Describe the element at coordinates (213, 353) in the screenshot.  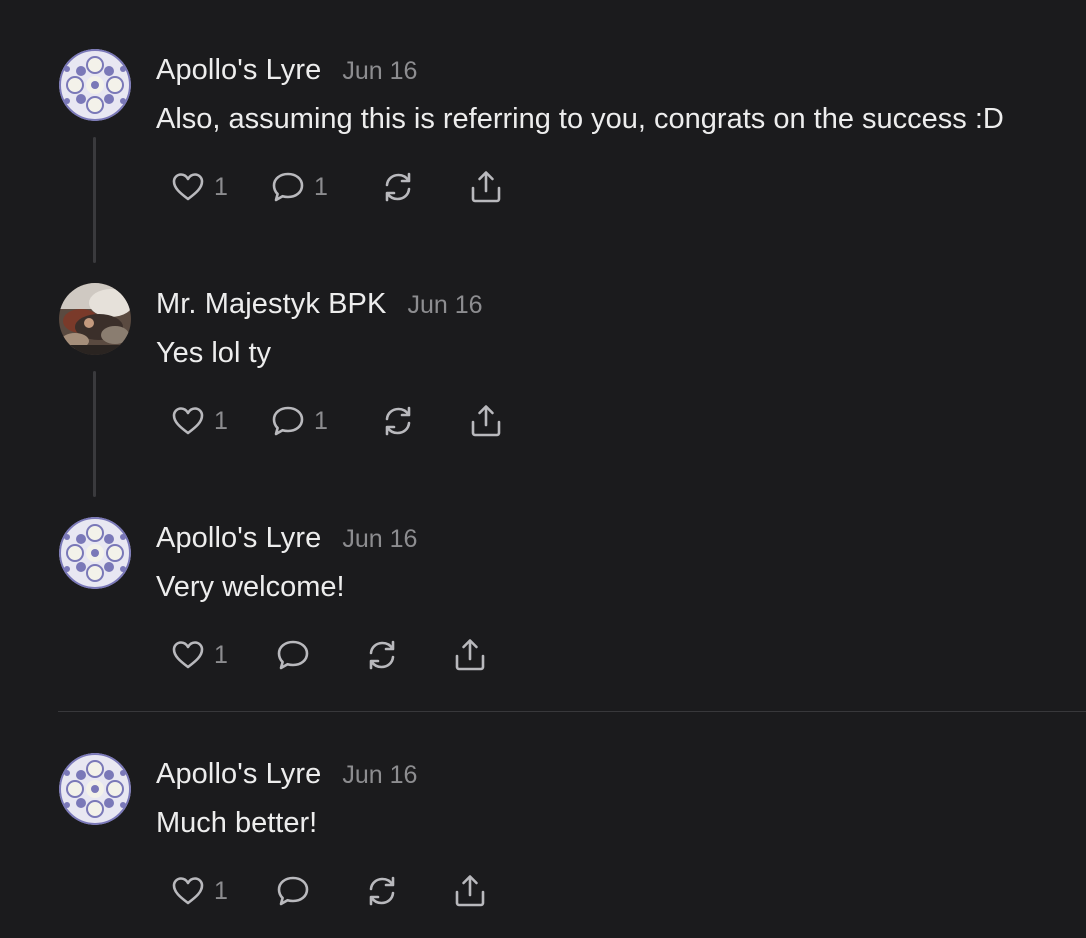
I see `comment-text: Yes lol ty` at that location.